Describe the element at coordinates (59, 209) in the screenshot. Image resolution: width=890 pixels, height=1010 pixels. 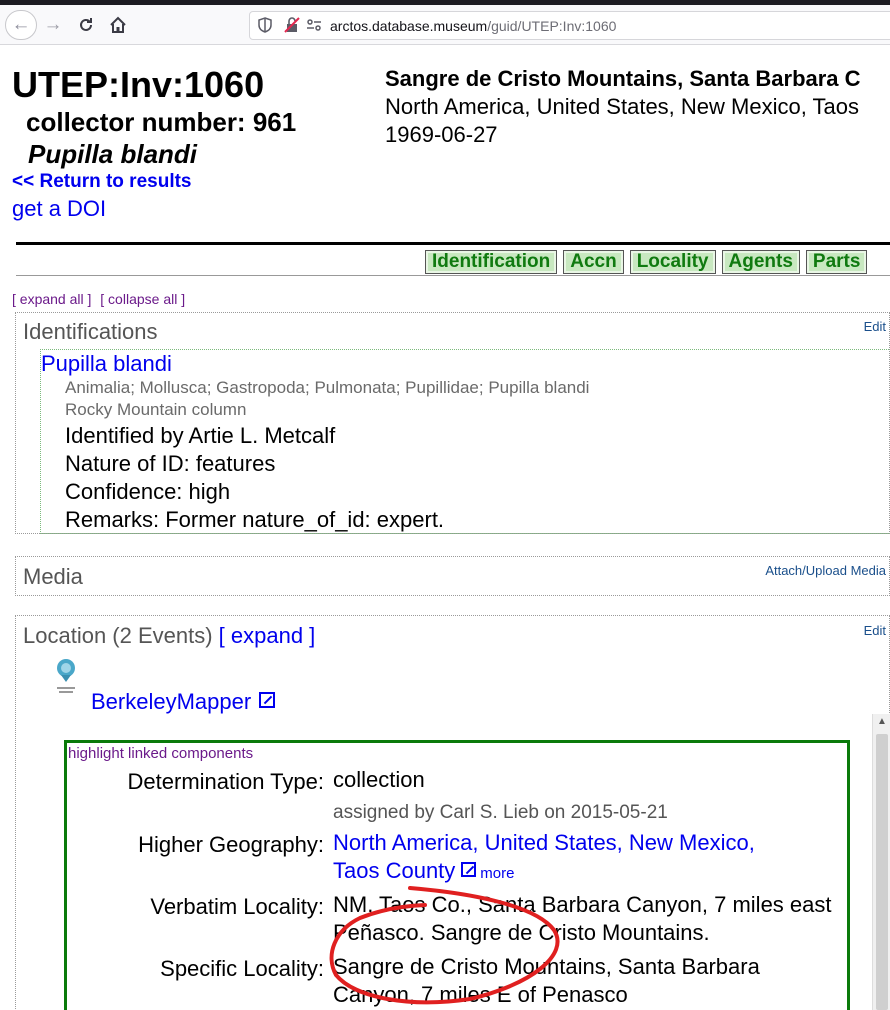
I see `get-doi-link: get a DOI` at that location.